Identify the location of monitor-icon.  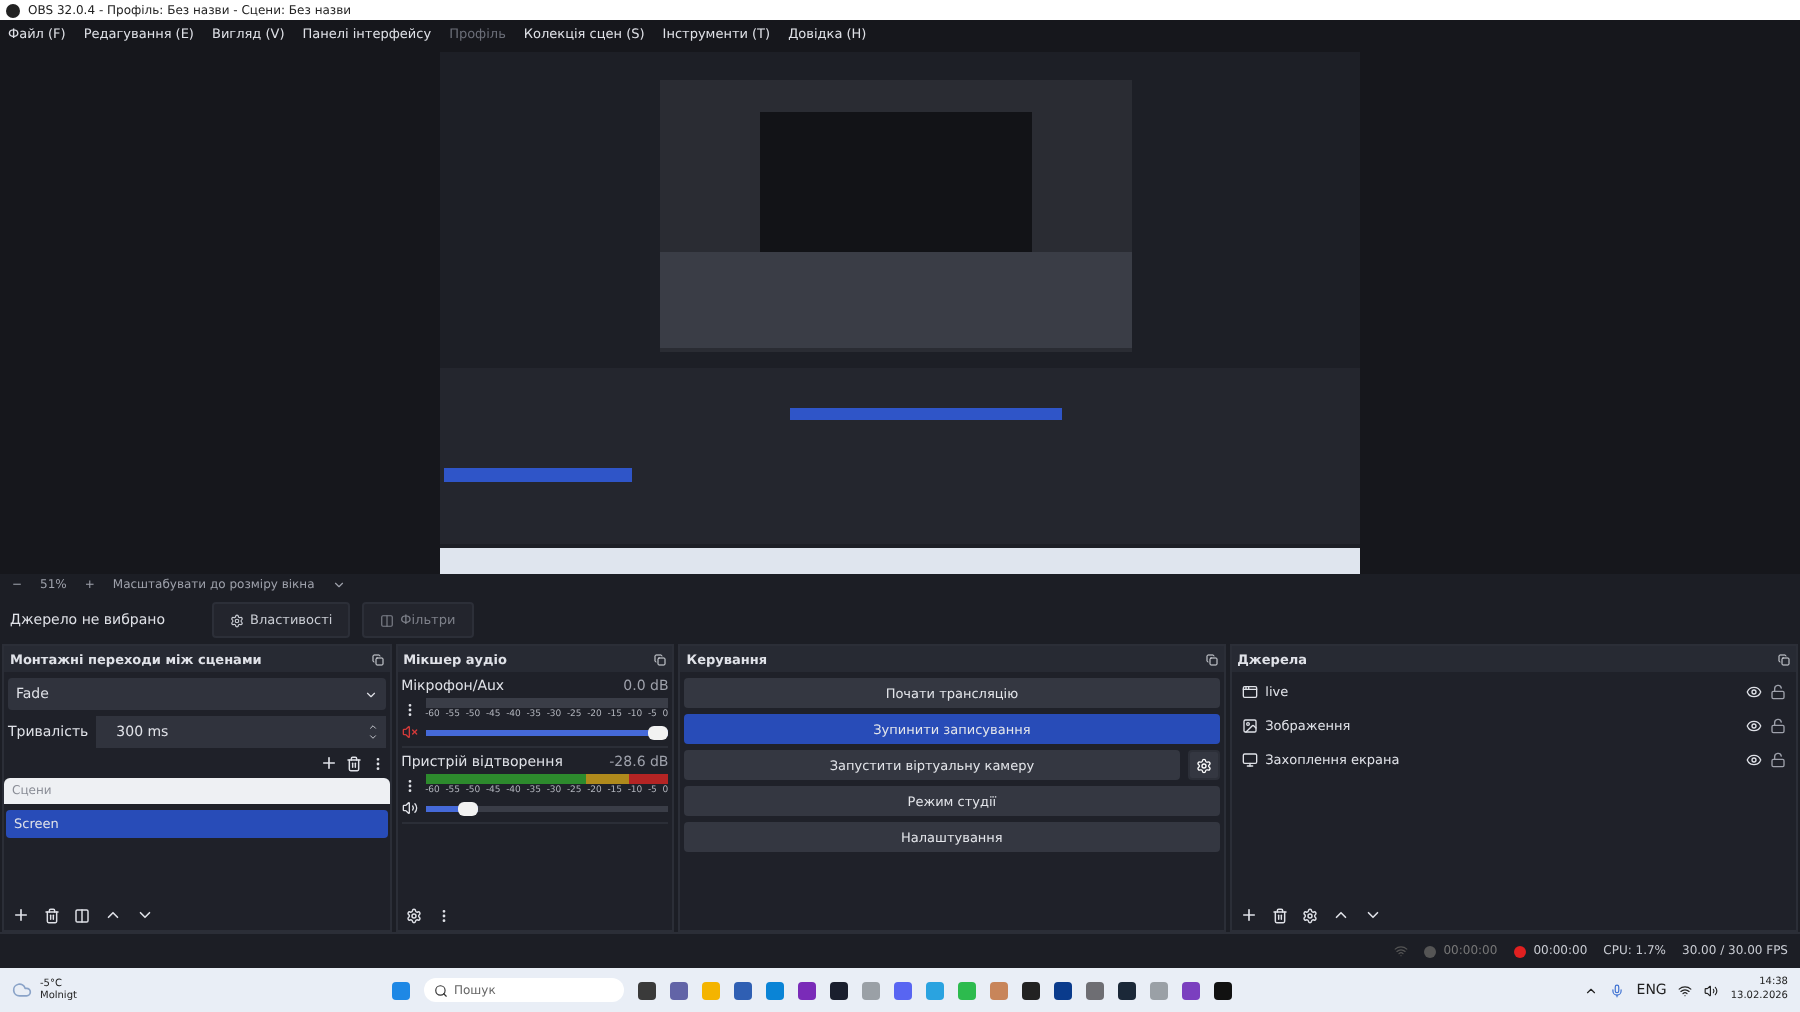
(1249, 760).